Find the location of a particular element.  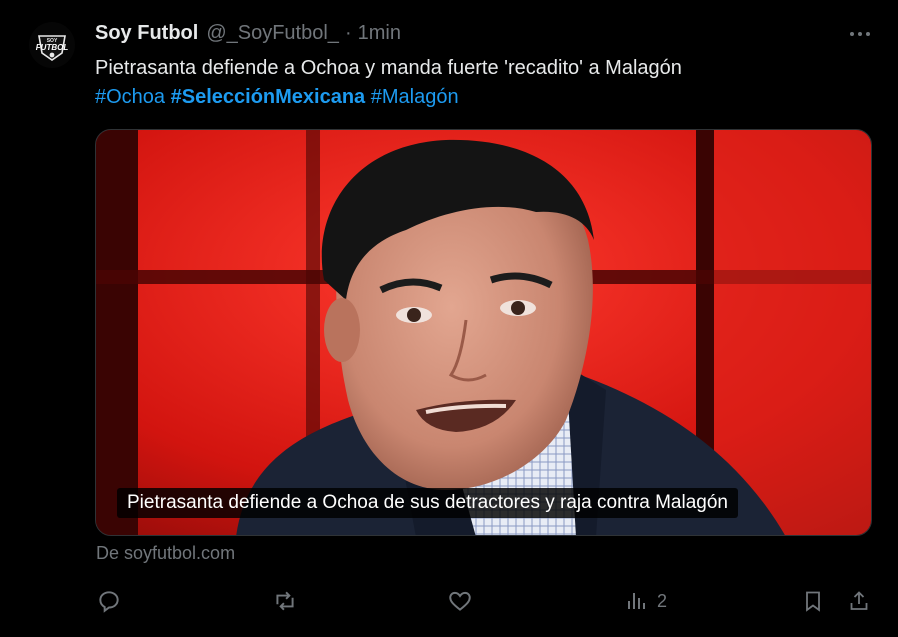

hashtag-list: #Ochoa #SelecciónMexicana #Malagón is located at coordinates (485, 97).